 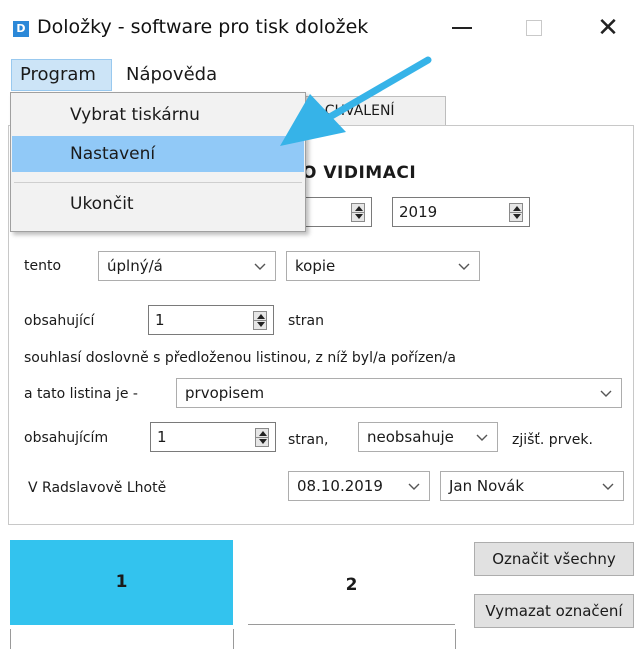 I want to click on label-stran-comma: stran,, so click(x=308, y=440).